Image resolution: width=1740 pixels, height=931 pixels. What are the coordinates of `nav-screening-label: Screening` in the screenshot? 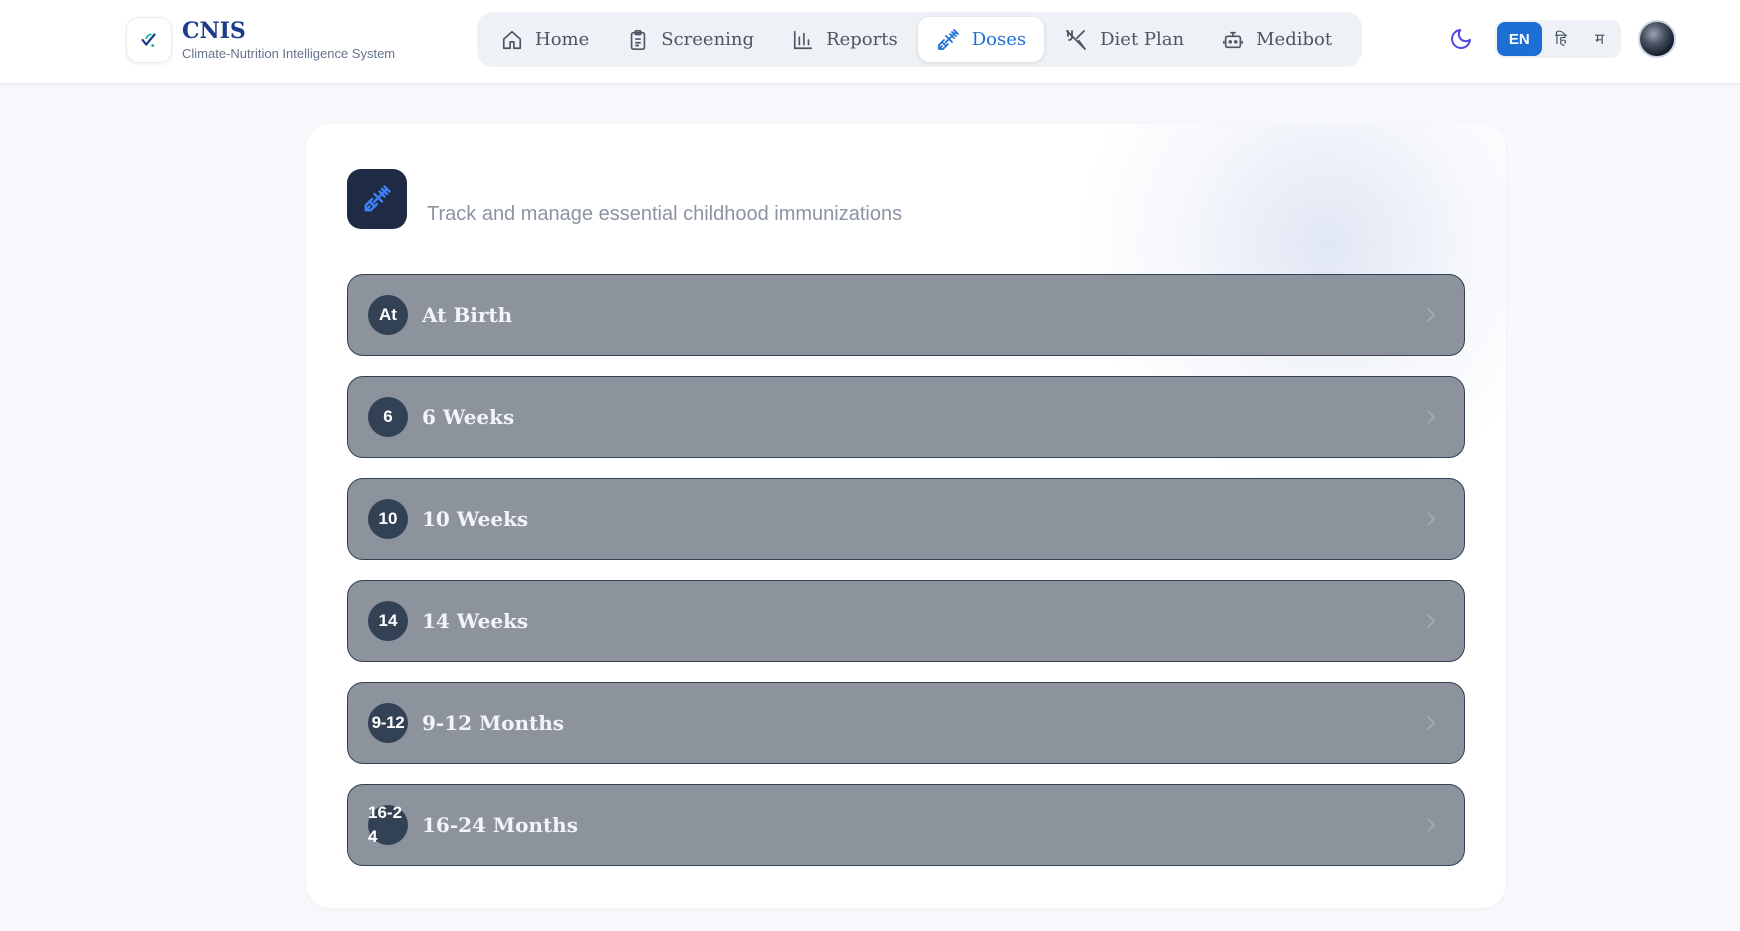 It's located at (708, 39).